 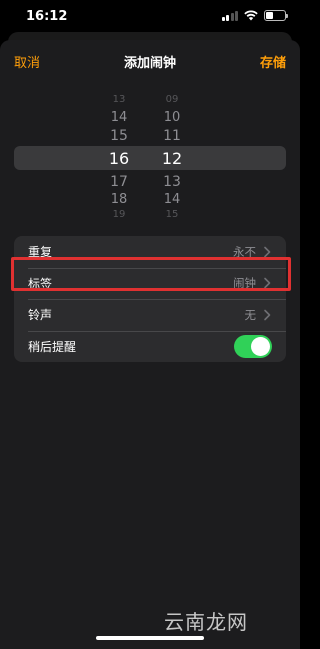 I want to click on toggle-knob, so click(x=260, y=346).